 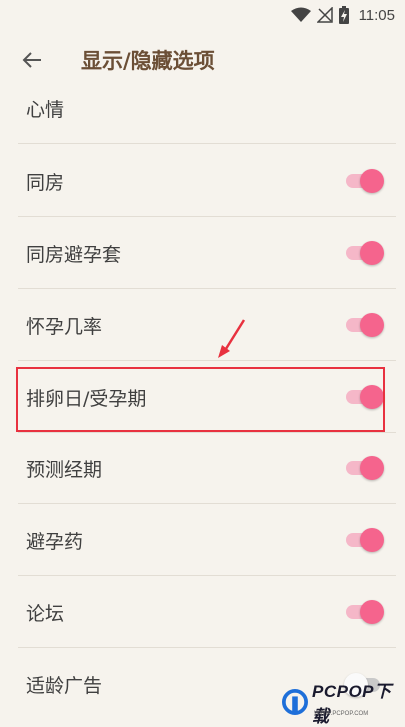 What do you see at coordinates (148, 61) in the screenshot?
I see `page-title: 显示/隐藏选项` at bounding box center [148, 61].